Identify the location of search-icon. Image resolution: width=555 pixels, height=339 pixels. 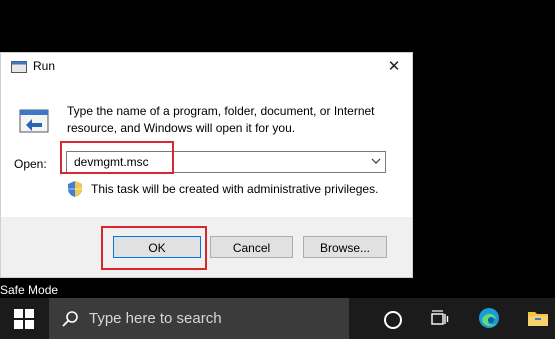
(70, 319).